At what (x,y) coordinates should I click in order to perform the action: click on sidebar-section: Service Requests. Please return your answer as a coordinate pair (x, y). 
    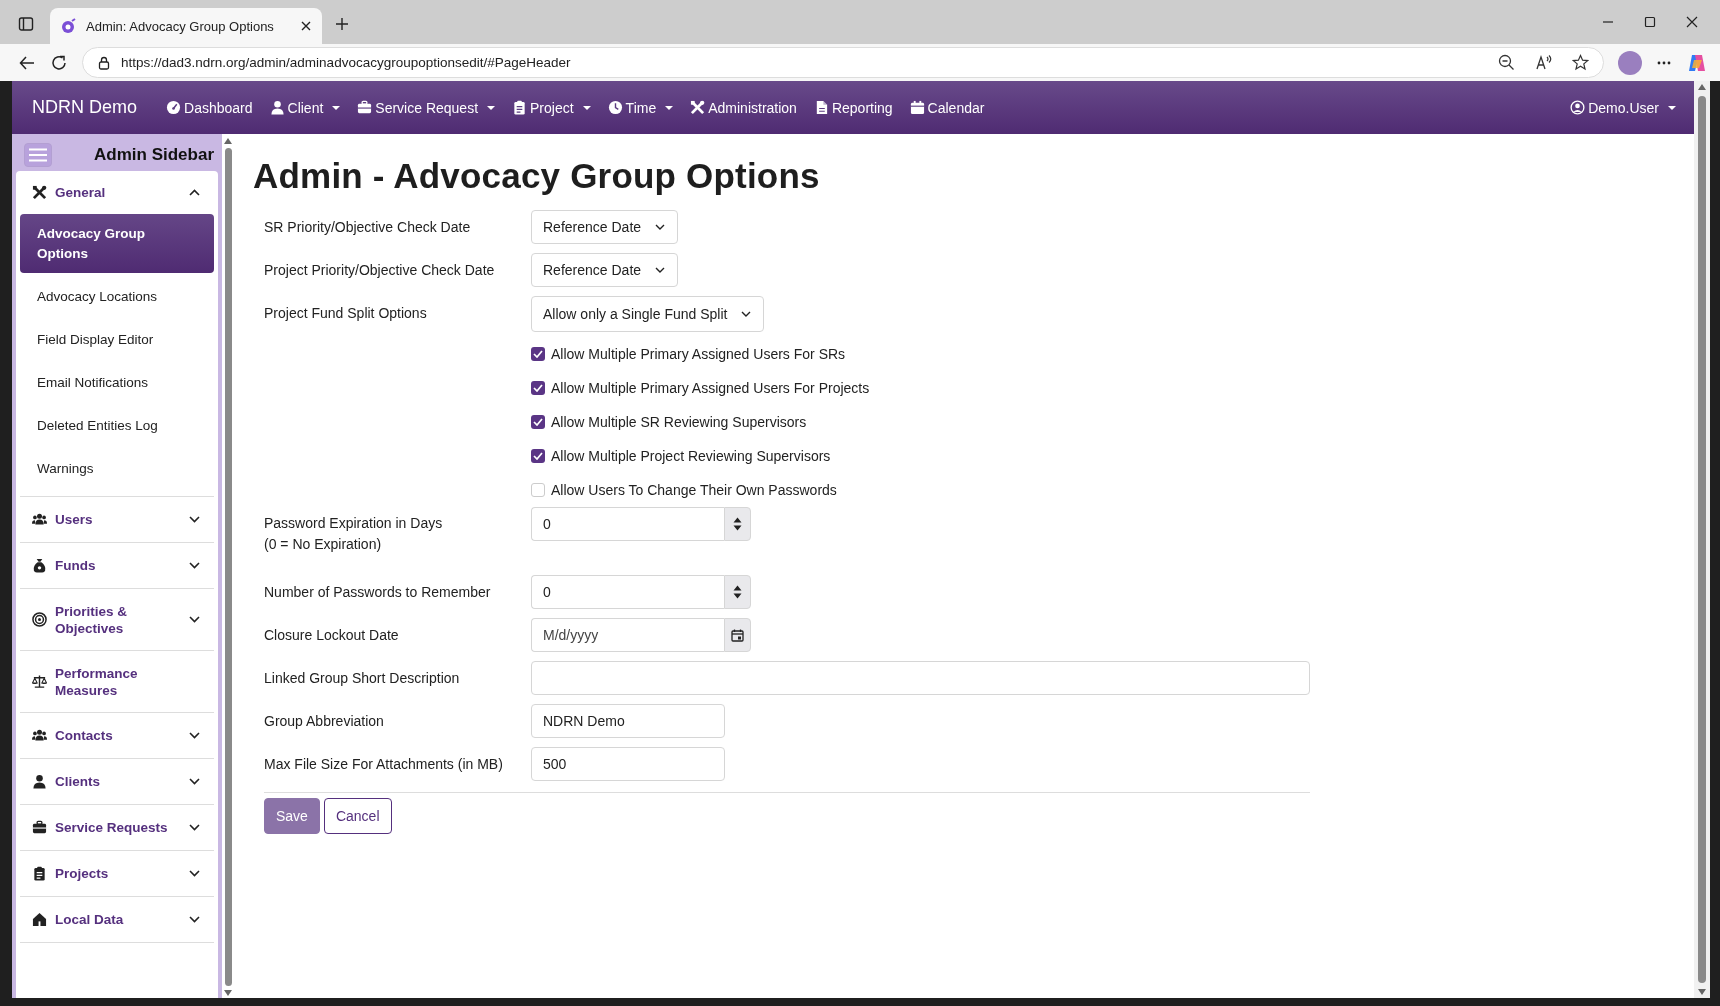
    Looking at the image, I should click on (117, 828).